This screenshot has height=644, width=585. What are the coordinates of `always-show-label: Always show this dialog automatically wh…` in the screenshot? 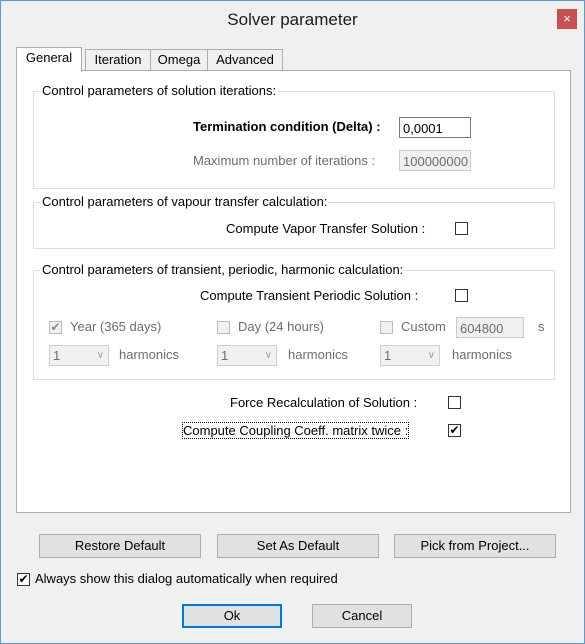 It's located at (186, 578).